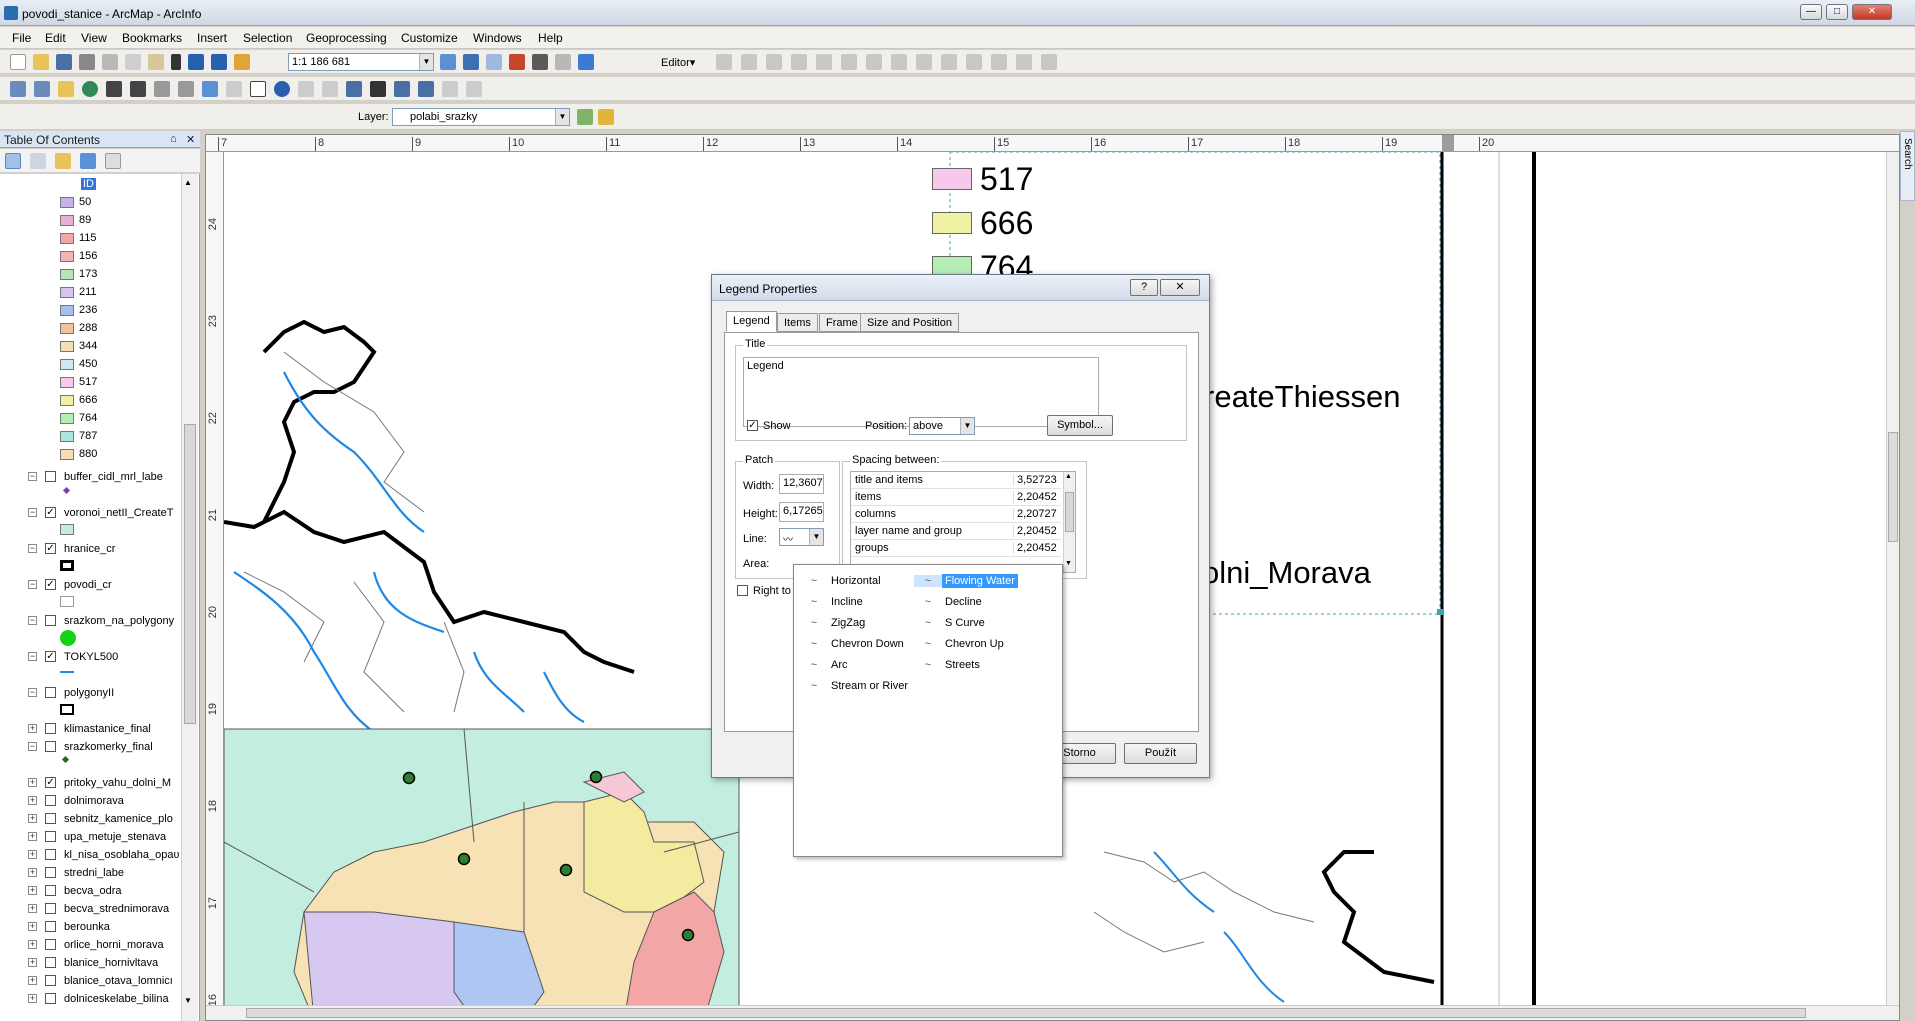 The height and width of the screenshot is (1021, 1915). Describe the element at coordinates (585, 117) in the screenshot. I see `layer-effects-icon` at that location.